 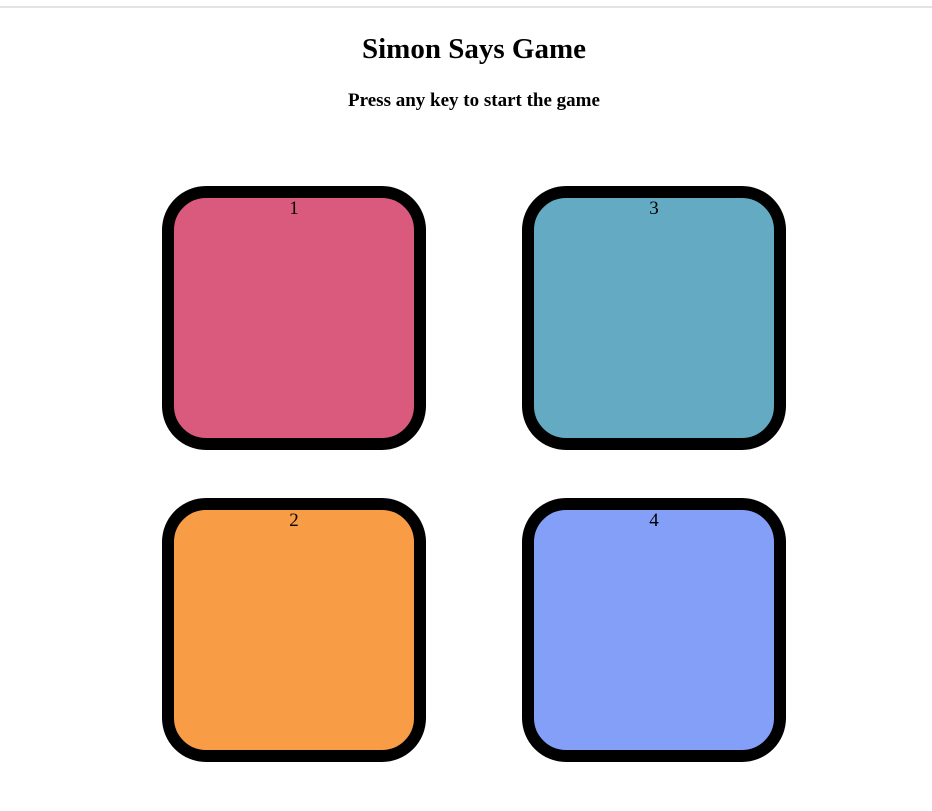 What do you see at coordinates (294, 318) in the screenshot?
I see `tile-1: 1` at bounding box center [294, 318].